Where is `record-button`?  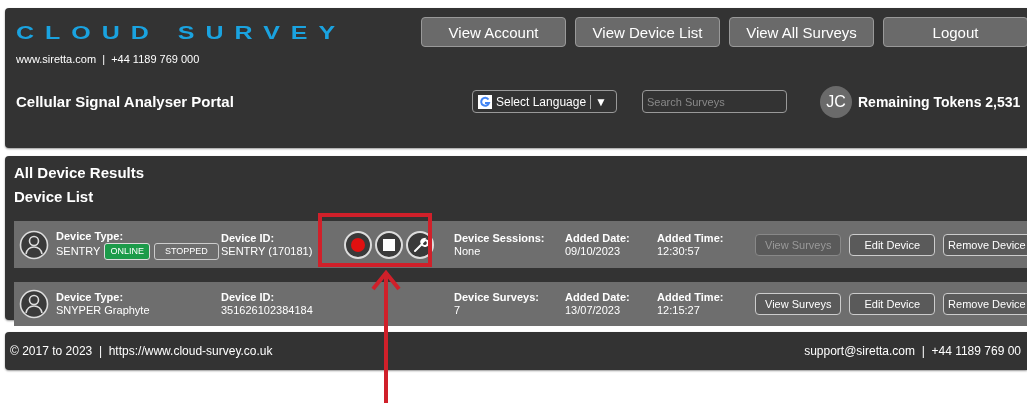 record-button is located at coordinates (358, 244).